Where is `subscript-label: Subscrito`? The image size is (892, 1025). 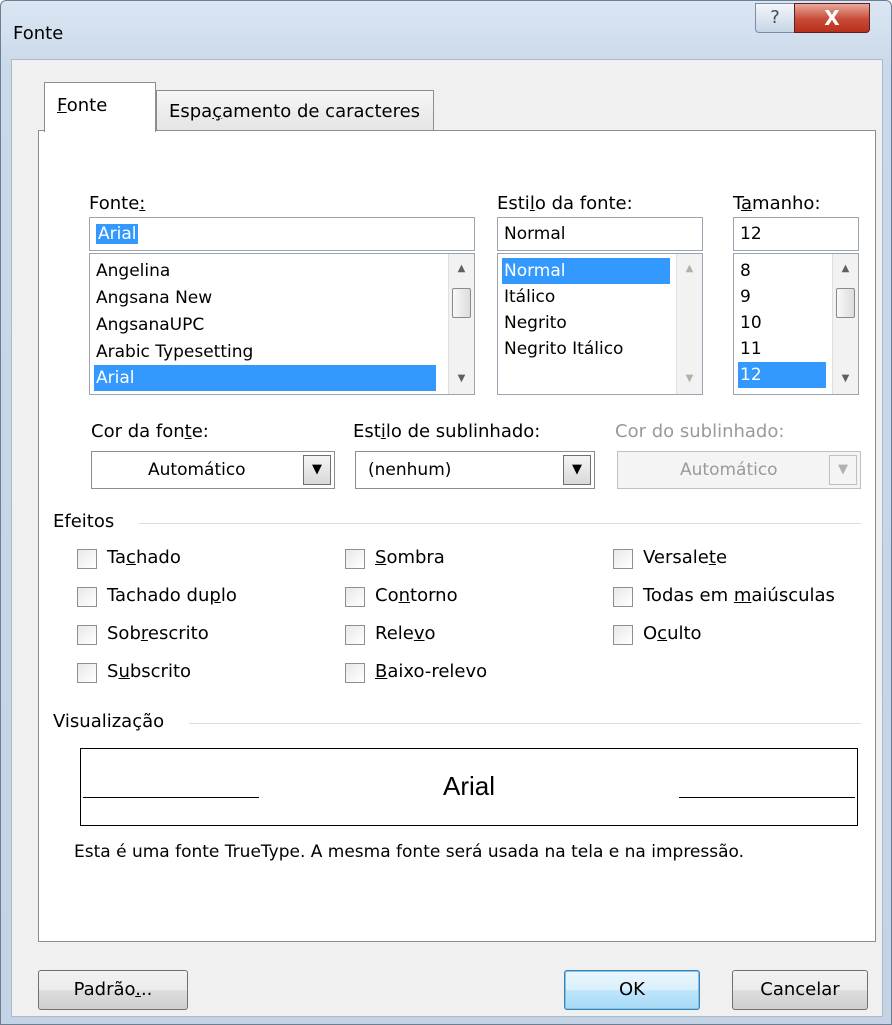 subscript-label: Subscrito is located at coordinates (149, 671).